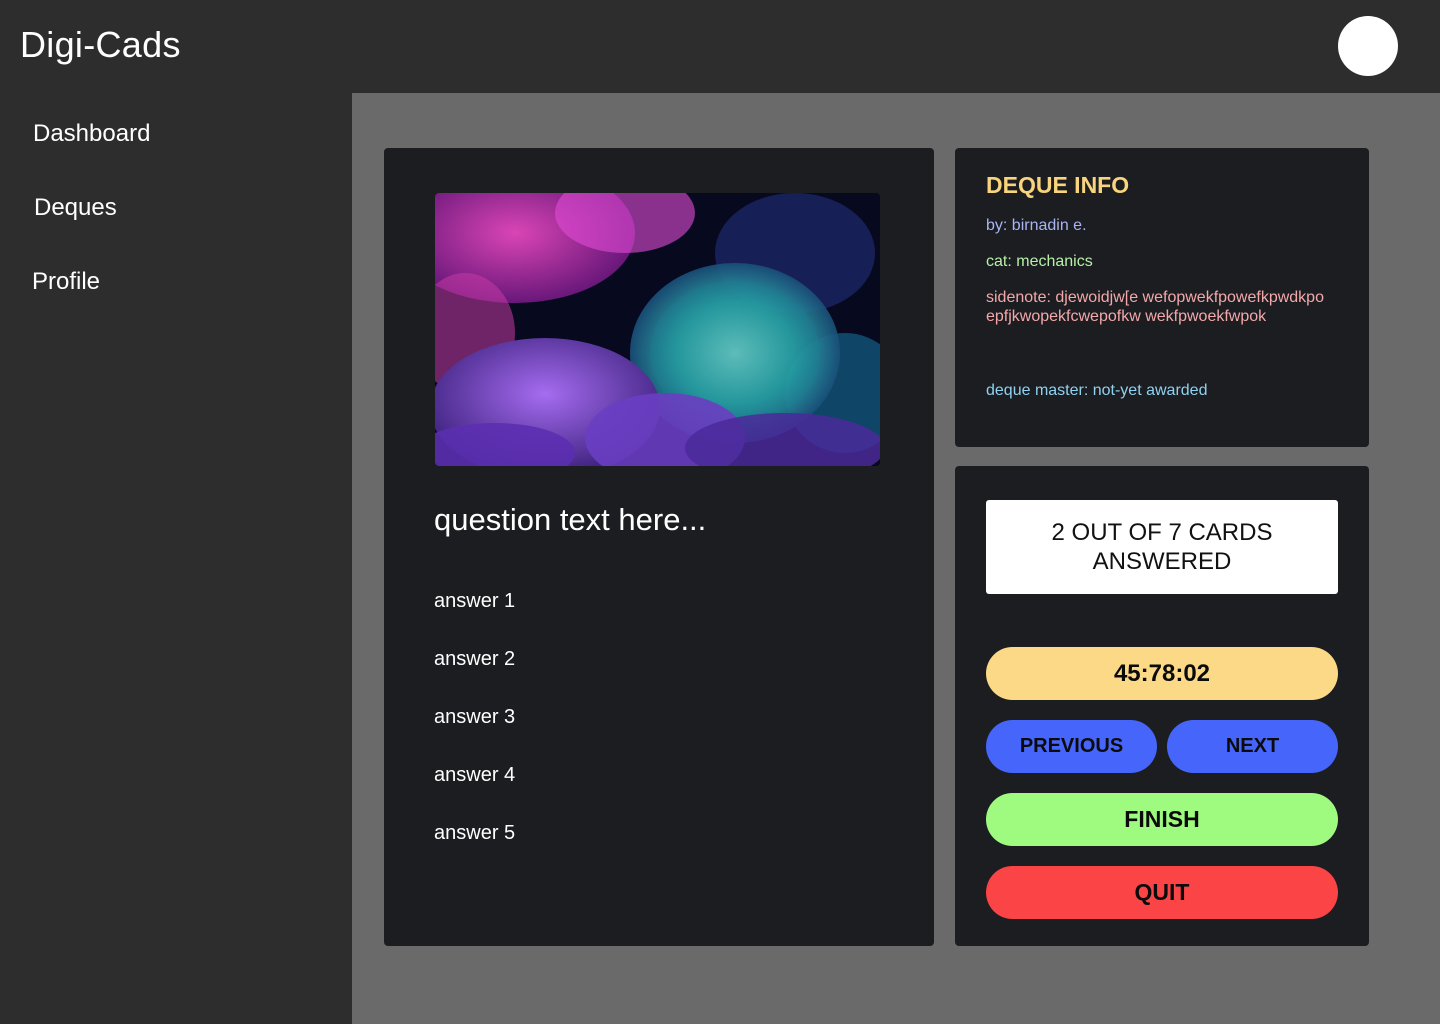 This screenshot has width=1440, height=1024. I want to click on card-image, so click(657, 329).